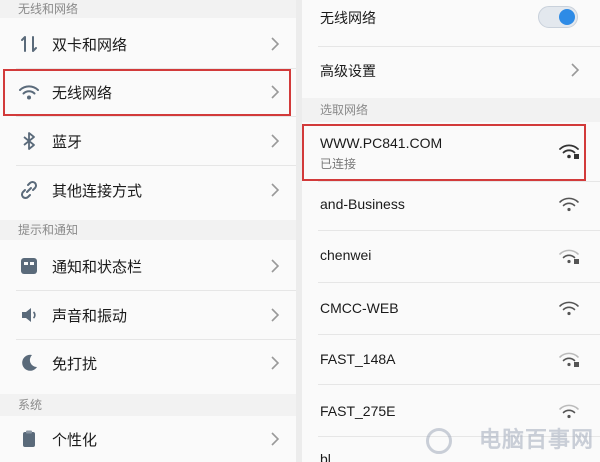 The width and height of the screenshot is (600, 462). I want to click on watermark-logo-icon, so click(439, 441).